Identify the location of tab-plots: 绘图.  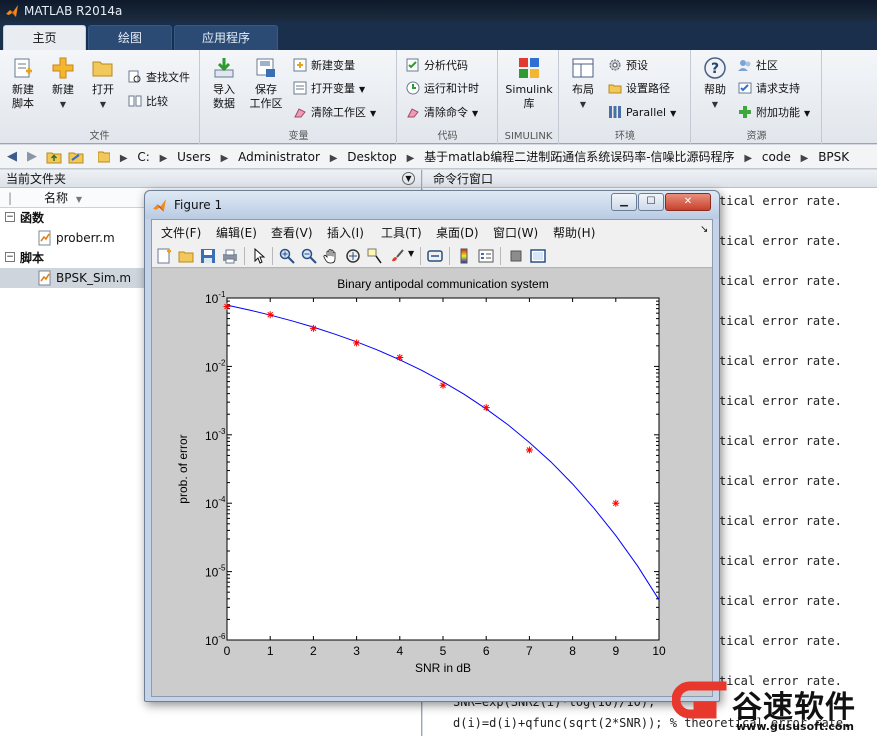
(130, 37).